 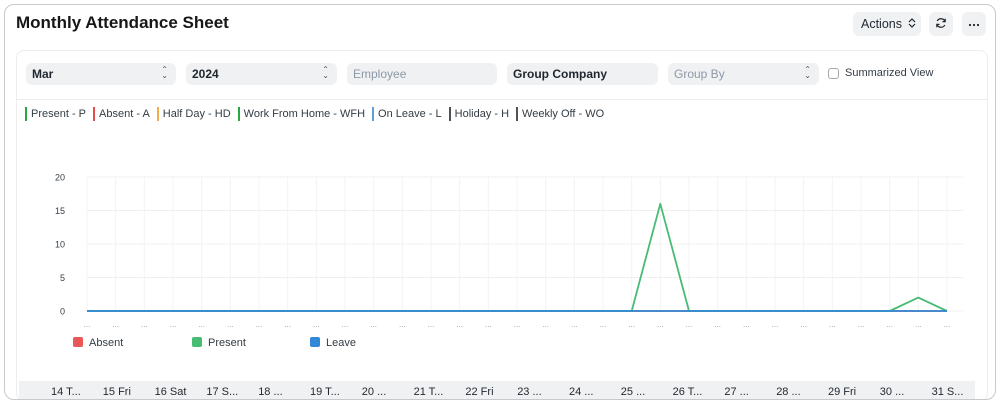 I want to click on refresh-icon, so click(x=941, y=24).